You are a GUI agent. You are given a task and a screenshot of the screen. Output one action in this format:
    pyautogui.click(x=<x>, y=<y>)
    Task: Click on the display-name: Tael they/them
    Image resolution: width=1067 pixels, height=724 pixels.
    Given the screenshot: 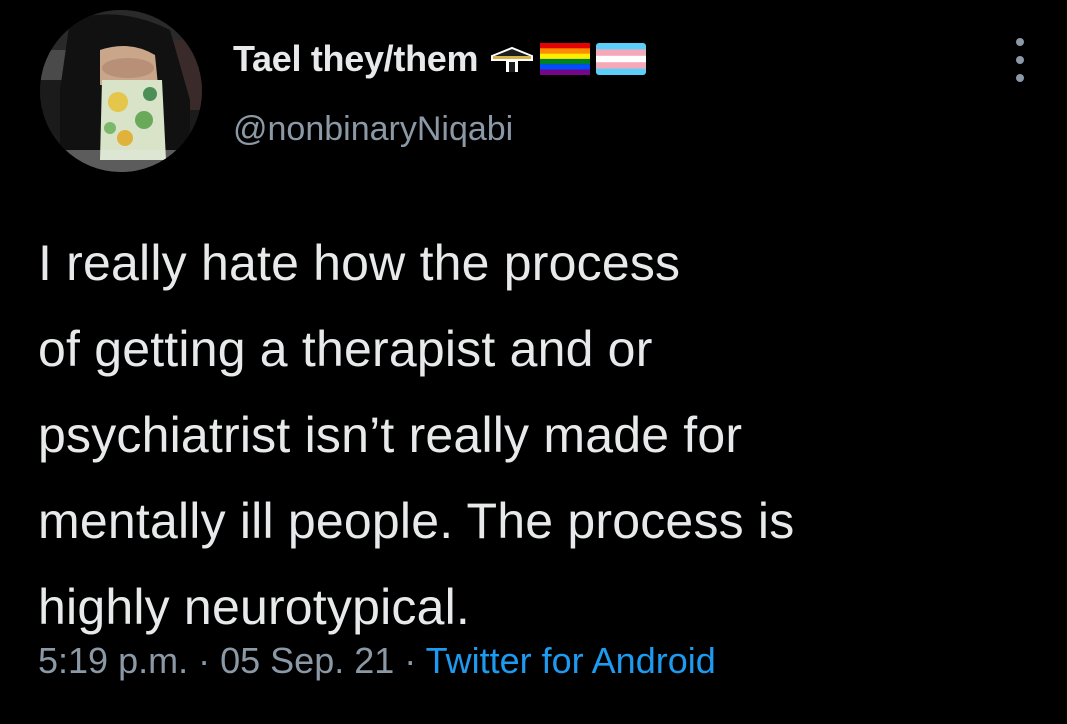 What is the action you would take?
    pyautogui.click(x=356, y=59)
    